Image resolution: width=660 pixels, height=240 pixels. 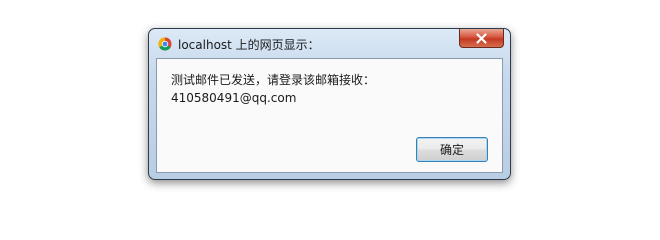 I want to click on dialog-title: localhost 上的网页显示：, so click(x=249, y=45).